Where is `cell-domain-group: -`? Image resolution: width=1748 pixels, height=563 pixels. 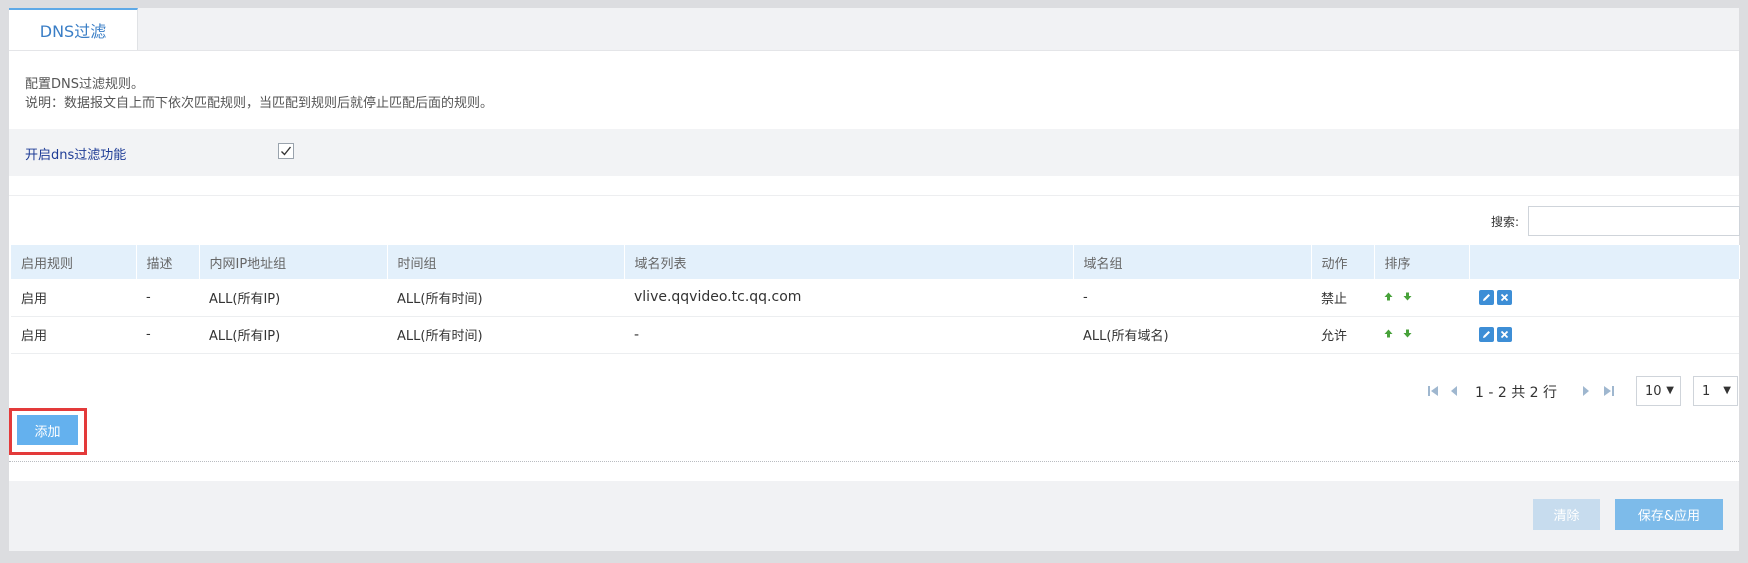 cell-domain-group: - is located at coordinates (1192, 298).